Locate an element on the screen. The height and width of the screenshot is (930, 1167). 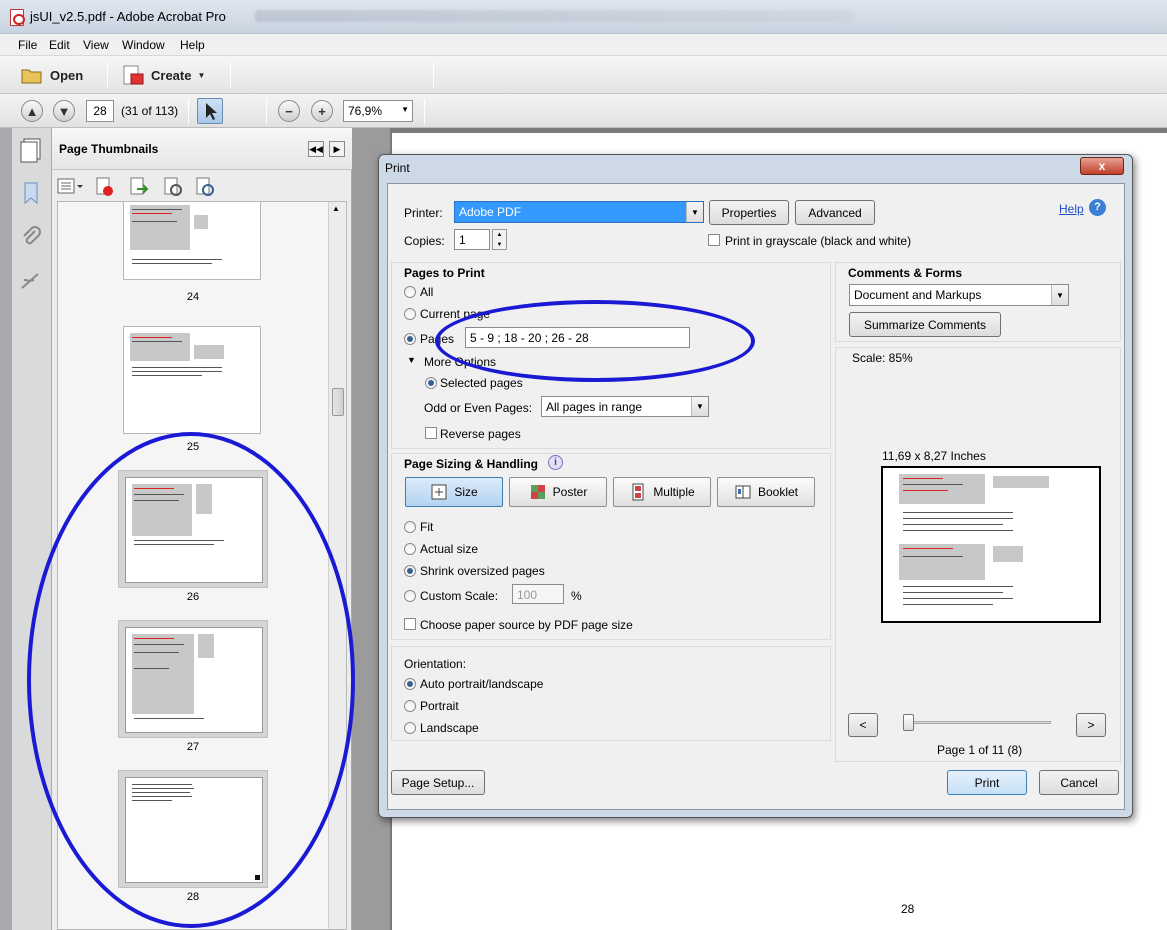
selected-pages-label: Selected pages is located at coordinates (481, 383).